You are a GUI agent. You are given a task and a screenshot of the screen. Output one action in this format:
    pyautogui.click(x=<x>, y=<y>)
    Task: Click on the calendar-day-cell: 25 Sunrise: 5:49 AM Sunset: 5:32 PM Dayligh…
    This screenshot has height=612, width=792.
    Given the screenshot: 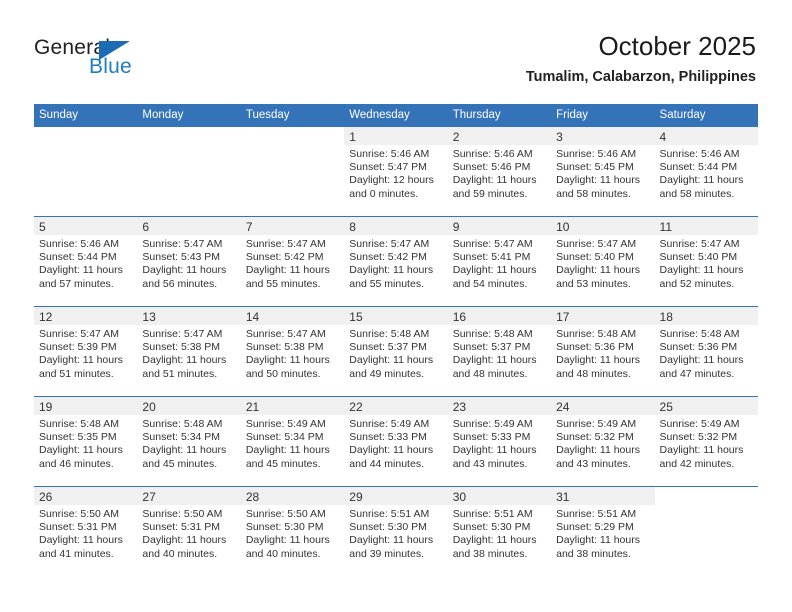 What is the action you would take?
    pyautogui.click(x=706, y=441)
    